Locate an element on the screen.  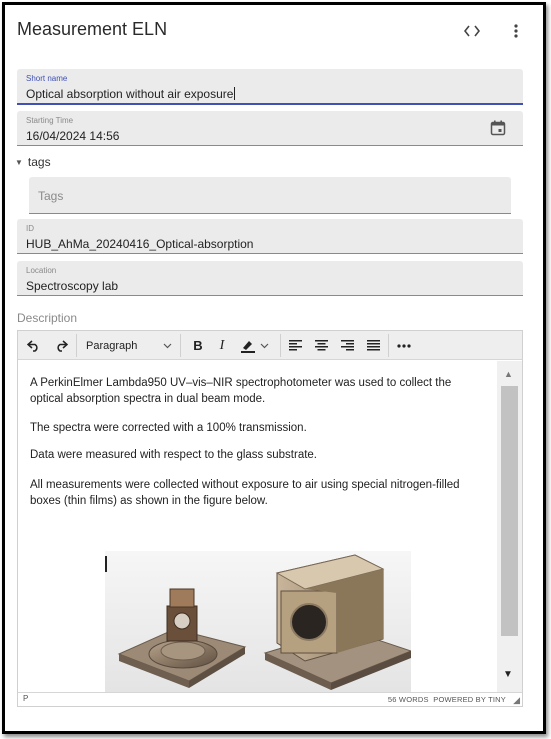
scroll-down-icon: ▼ is located at coordinates (508, 674).